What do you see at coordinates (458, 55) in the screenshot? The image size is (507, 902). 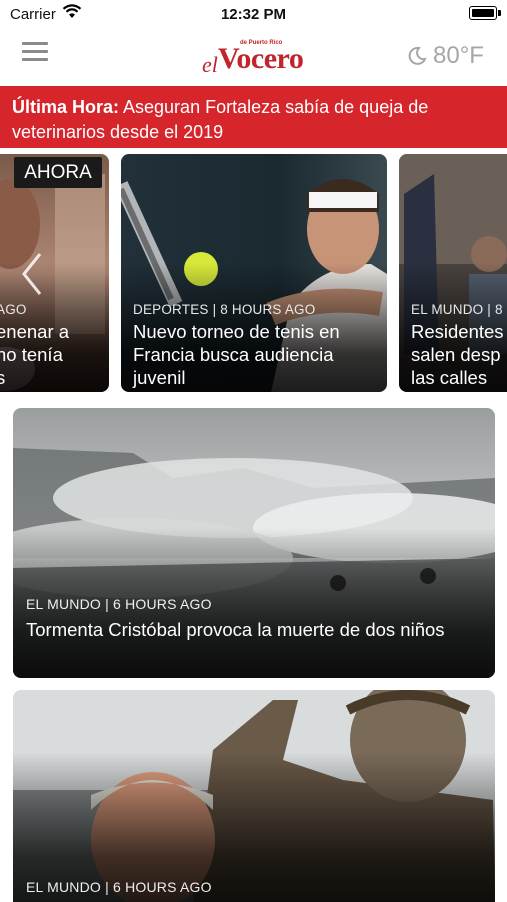 I see `temperature-label: 80°F` at bounding box center [458, 55].